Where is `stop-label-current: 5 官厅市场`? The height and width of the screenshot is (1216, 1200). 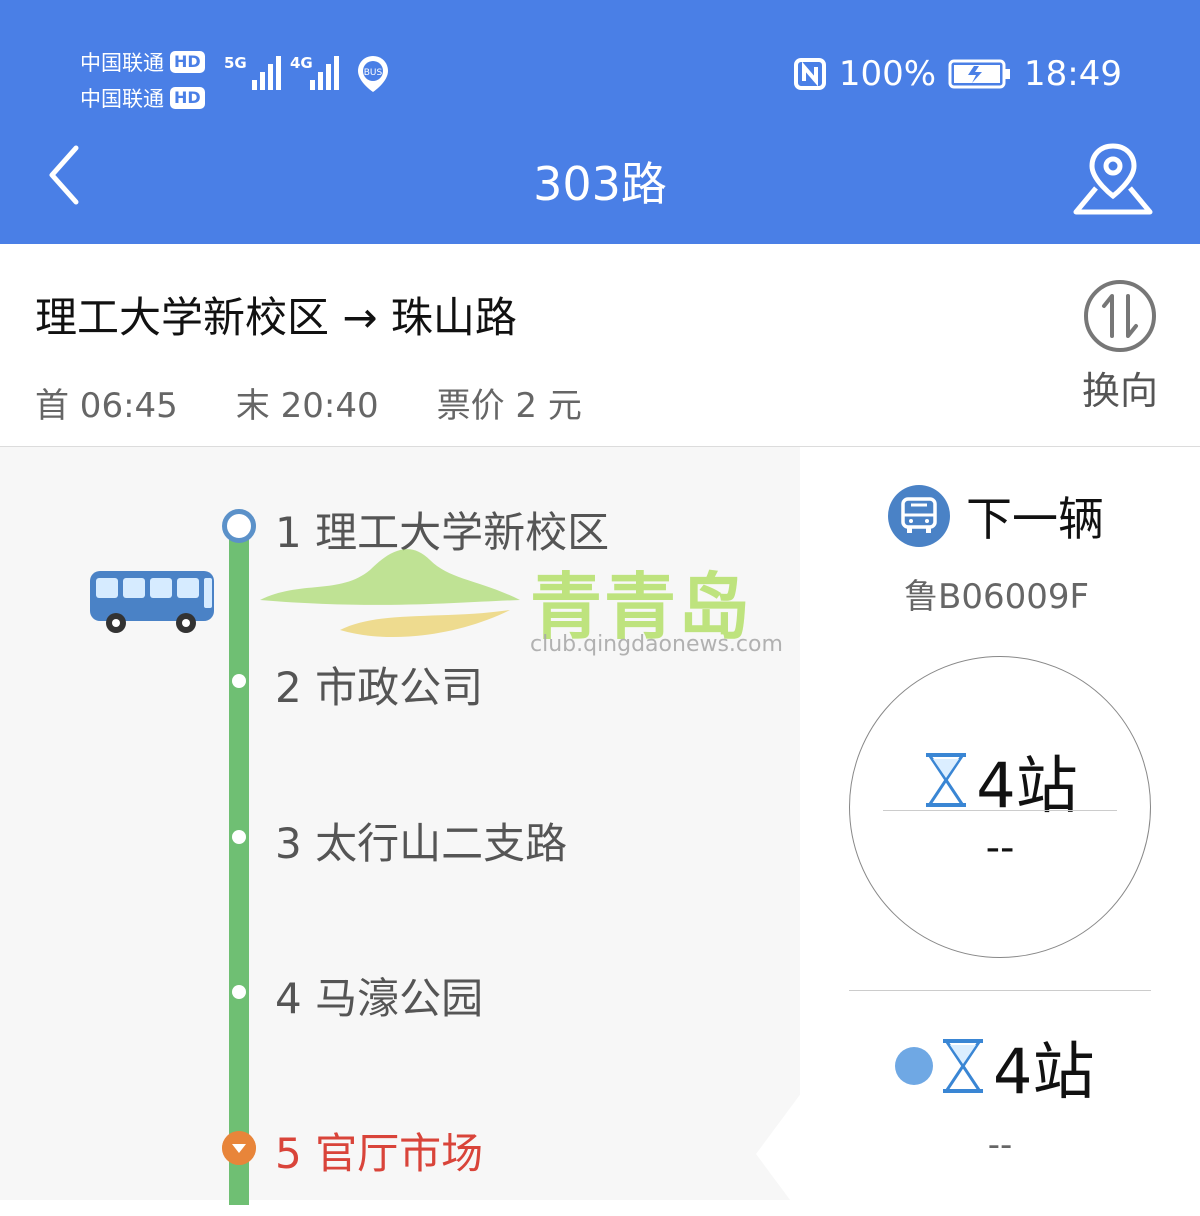 stop-label-current: 5 官厅市场 is located at coordinates (379, 1153).